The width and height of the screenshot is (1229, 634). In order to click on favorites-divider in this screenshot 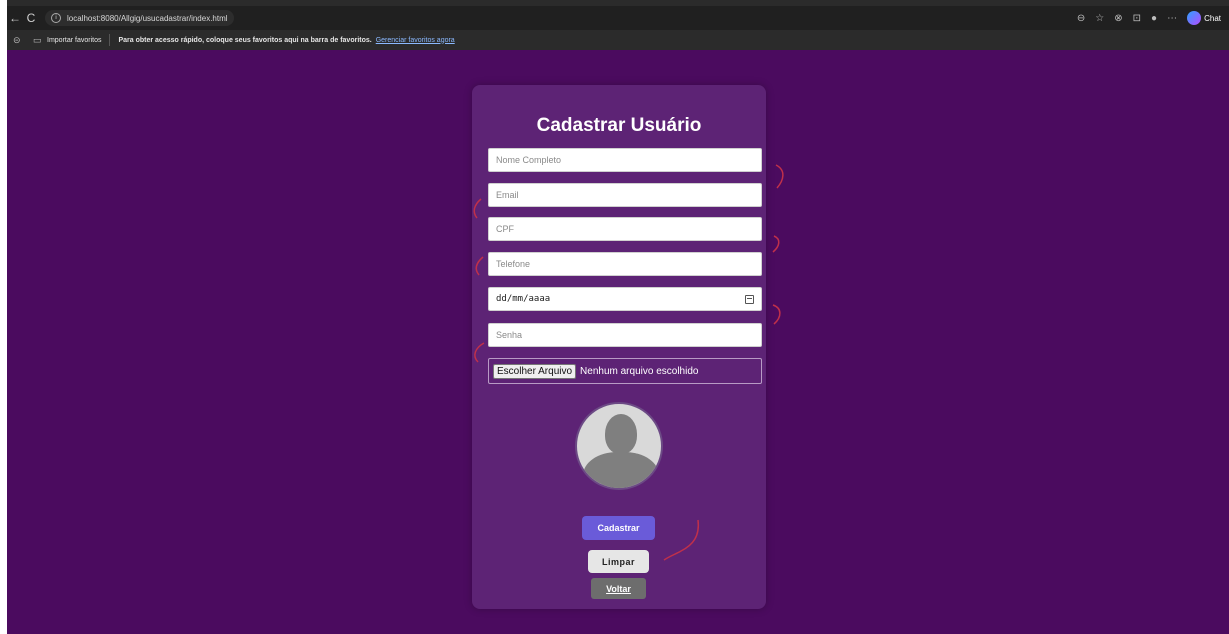, I will do `click(110, 40)`.